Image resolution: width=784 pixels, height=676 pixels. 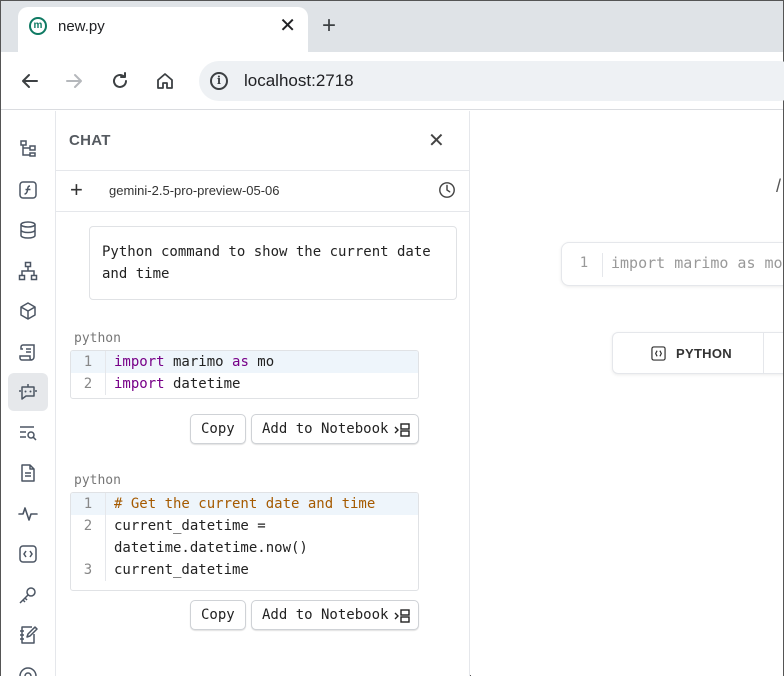 What do you see at coordinates (244, 384) in the screenshot?
I see `code-line: 2 import datetime` at bounding box center [244, 384].